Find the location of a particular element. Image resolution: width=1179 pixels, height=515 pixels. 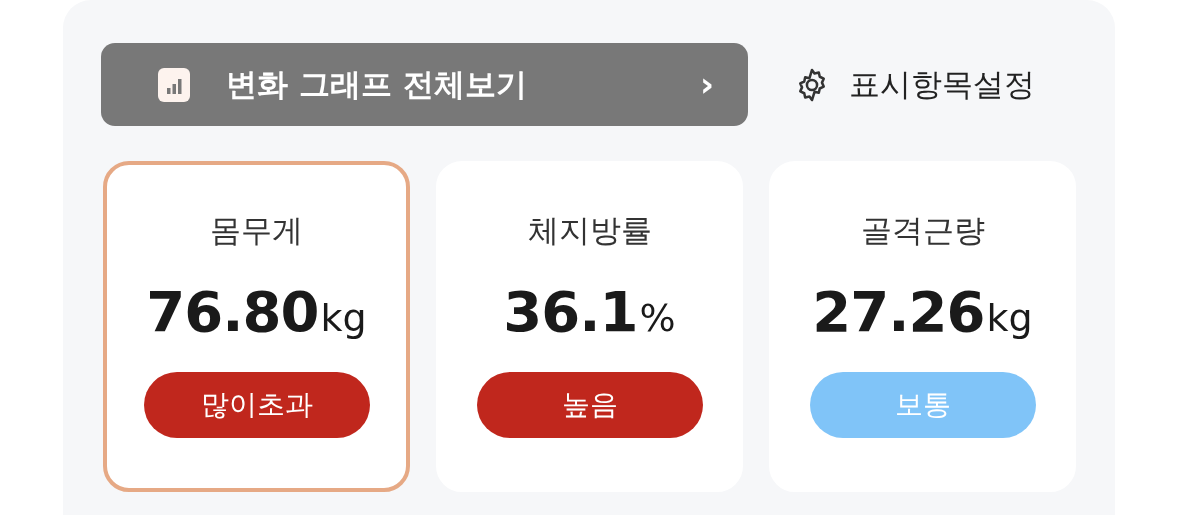

metric-label: 몸무게 is located at coordinates (256, 230).